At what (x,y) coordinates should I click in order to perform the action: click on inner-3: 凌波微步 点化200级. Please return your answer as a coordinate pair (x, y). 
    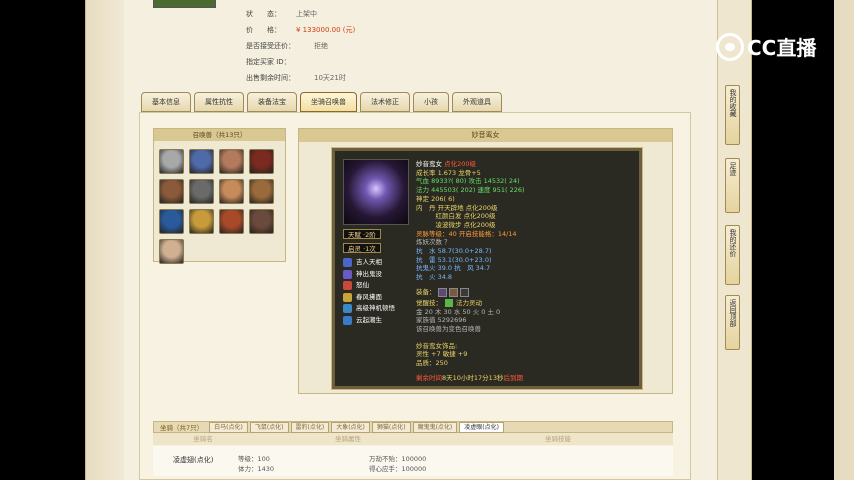
    Looking at the image, I should click on (456, 224).